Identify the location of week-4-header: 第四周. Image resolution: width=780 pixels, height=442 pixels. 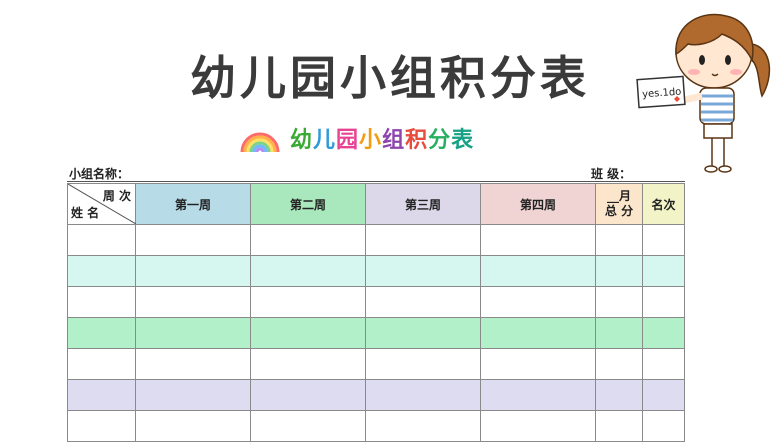
(538, 204).